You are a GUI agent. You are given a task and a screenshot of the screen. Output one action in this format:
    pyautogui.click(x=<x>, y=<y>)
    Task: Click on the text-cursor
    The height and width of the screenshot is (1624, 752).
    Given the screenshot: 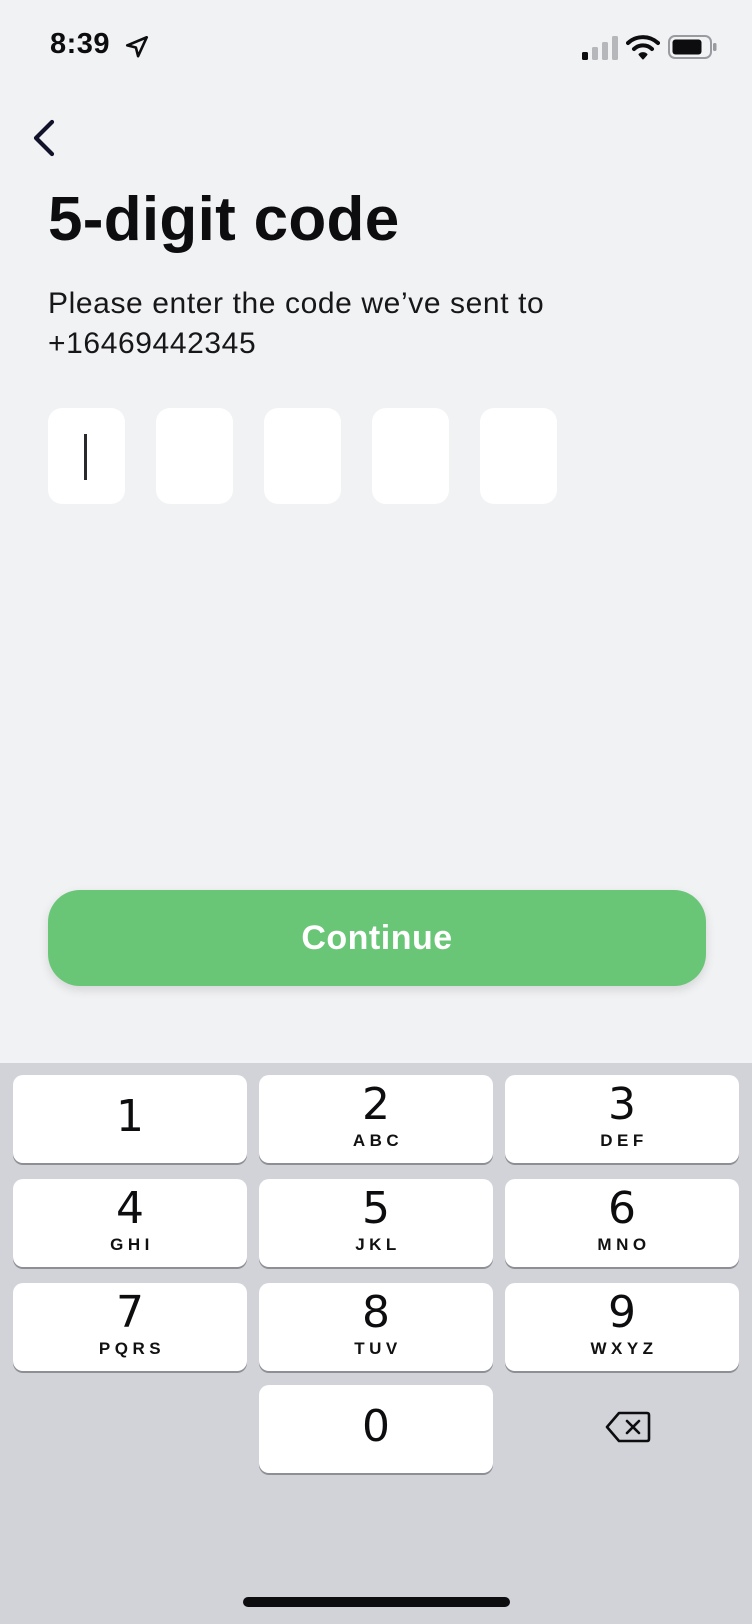 What is the action you would take?
    pyautogui.click(x=85, y=457)
    